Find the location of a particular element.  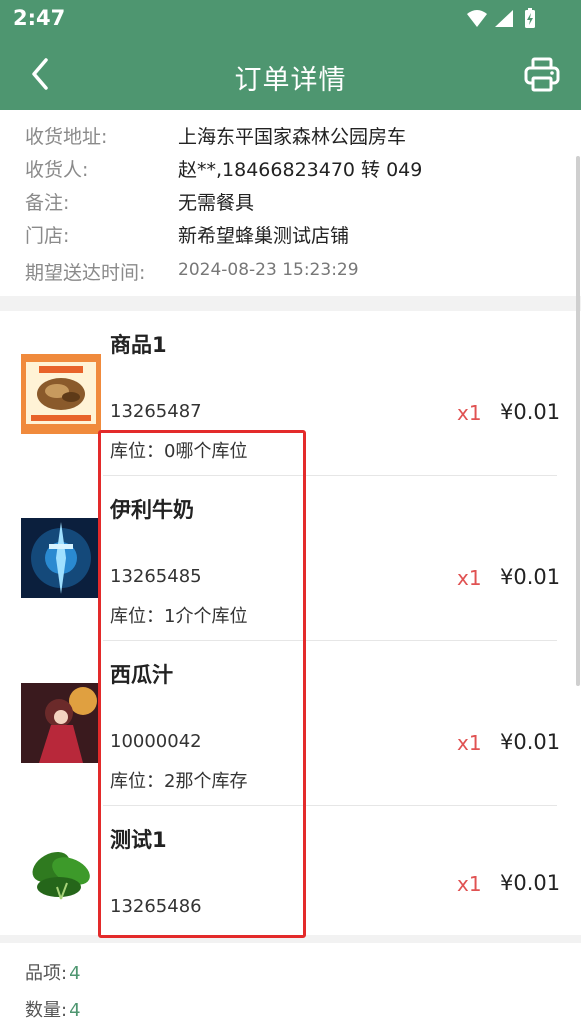

battery-icon is located at coordinates (530, 18).